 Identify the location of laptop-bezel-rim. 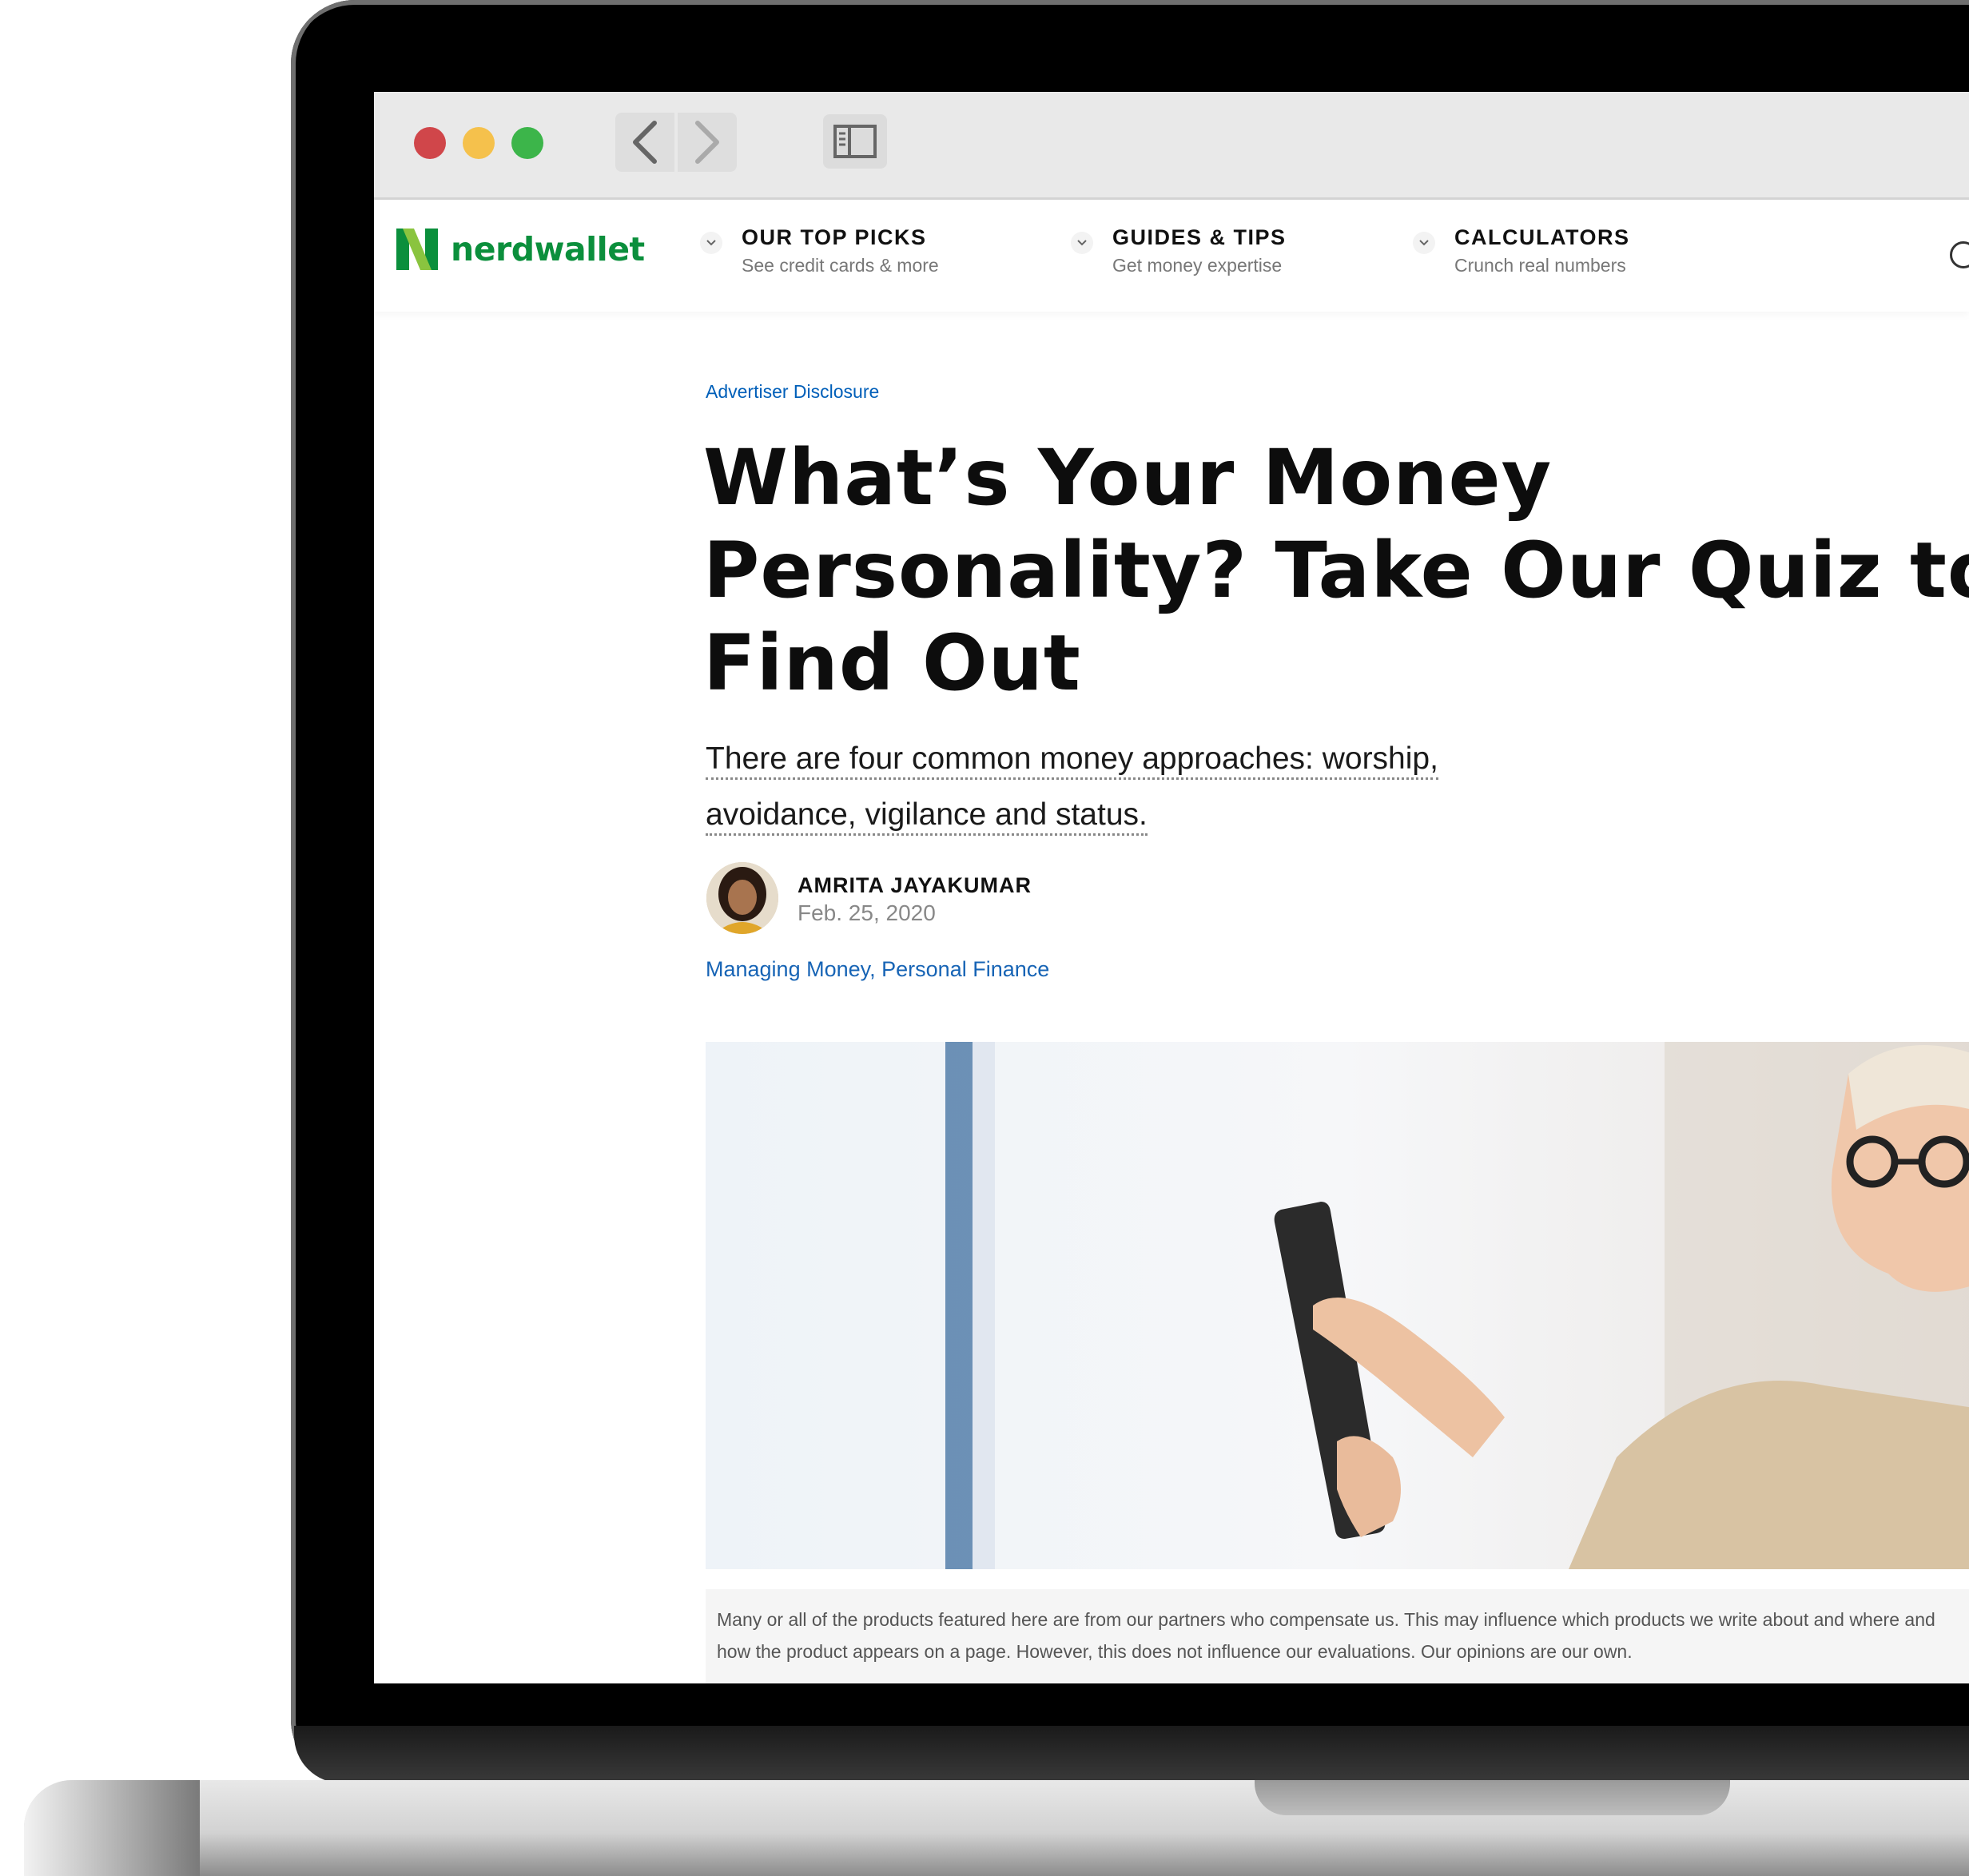
(1132, 1754).